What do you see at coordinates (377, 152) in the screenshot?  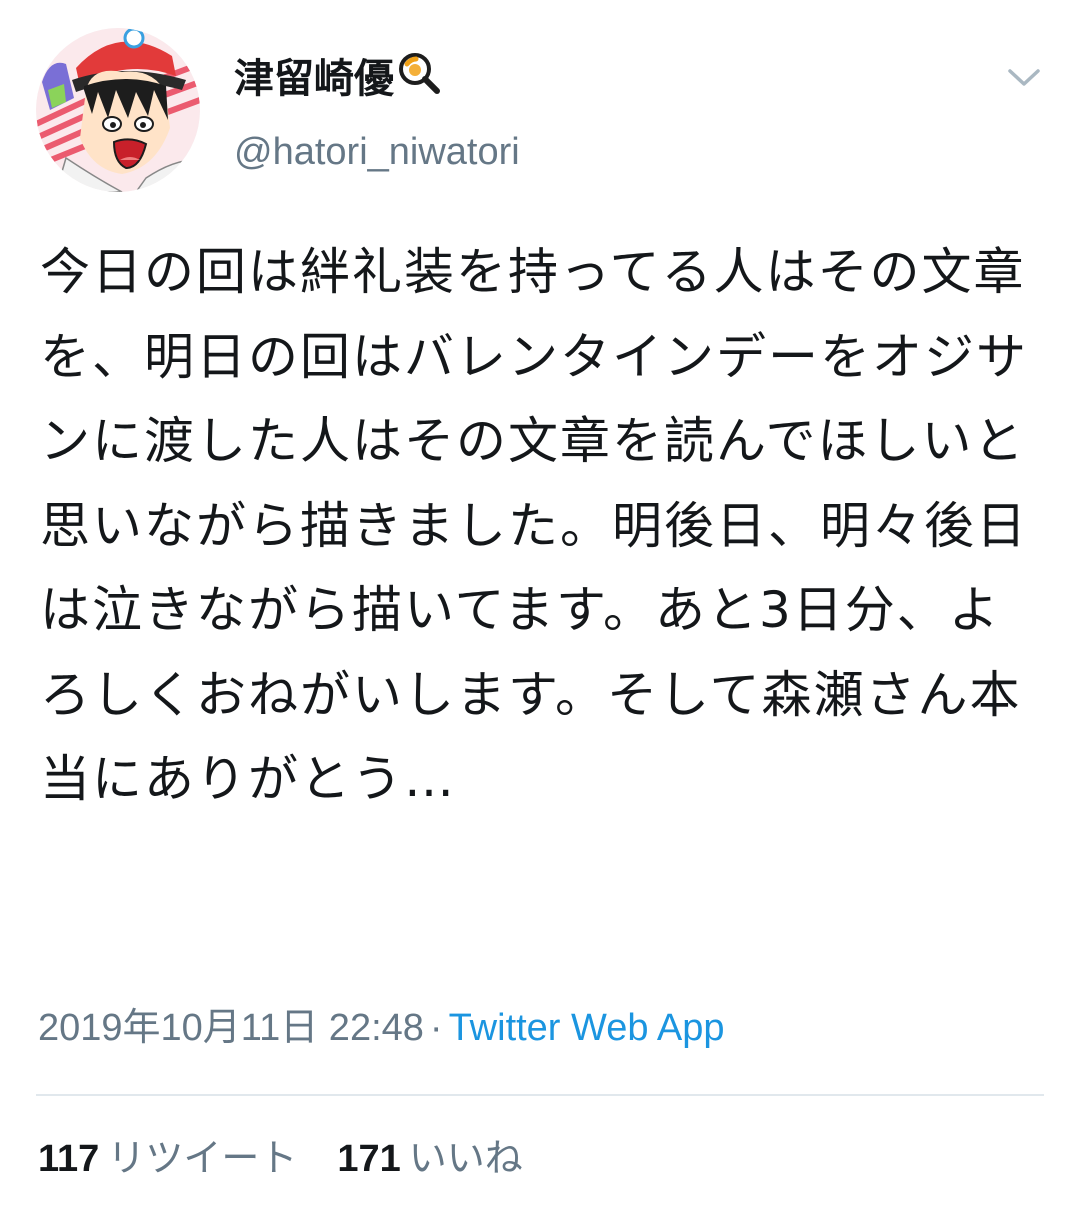 I see `user-handle: @hatori_niwatori` at bounding box center [377, 152].